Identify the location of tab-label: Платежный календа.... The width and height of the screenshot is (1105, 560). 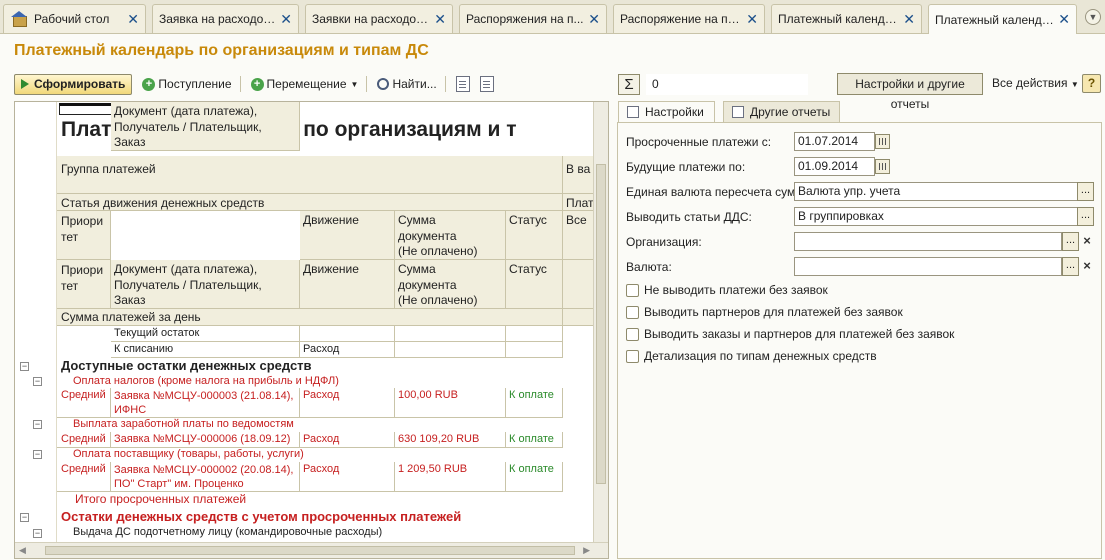
(995, 19).